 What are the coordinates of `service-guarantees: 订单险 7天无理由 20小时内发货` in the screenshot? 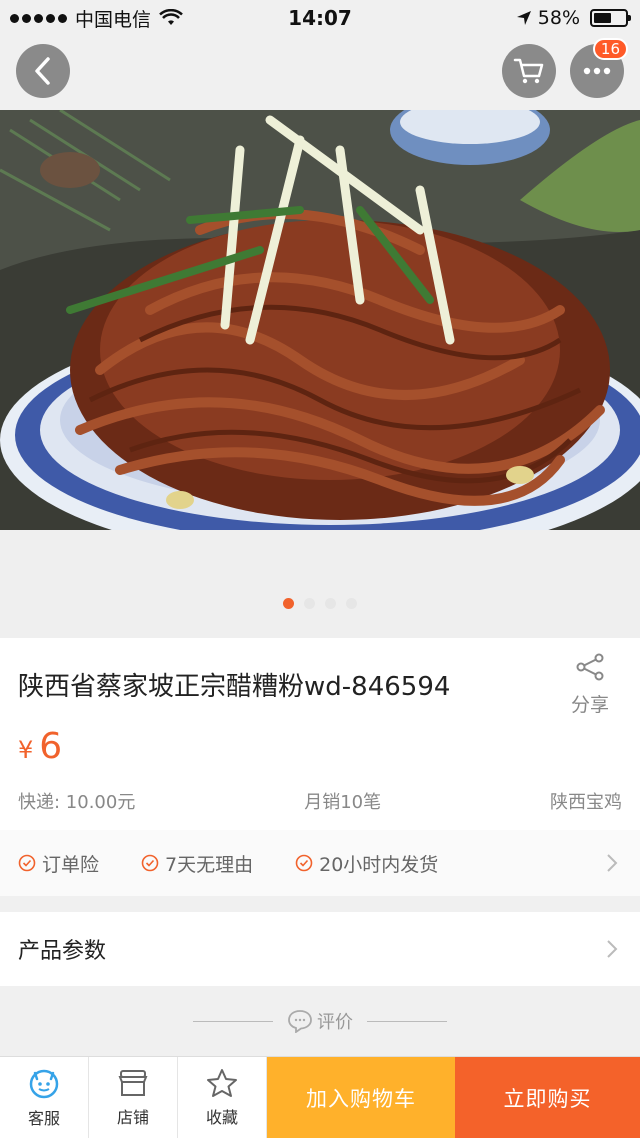 It's located at (320, 863).